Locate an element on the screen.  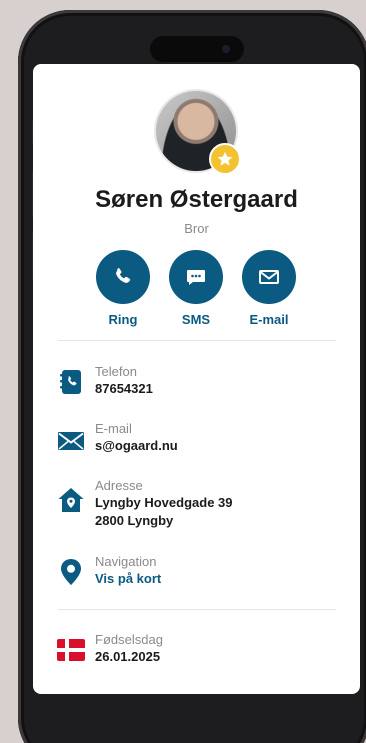
address-line1: Lyngby Hovedgade 39 is located at coordinates (164, 503).